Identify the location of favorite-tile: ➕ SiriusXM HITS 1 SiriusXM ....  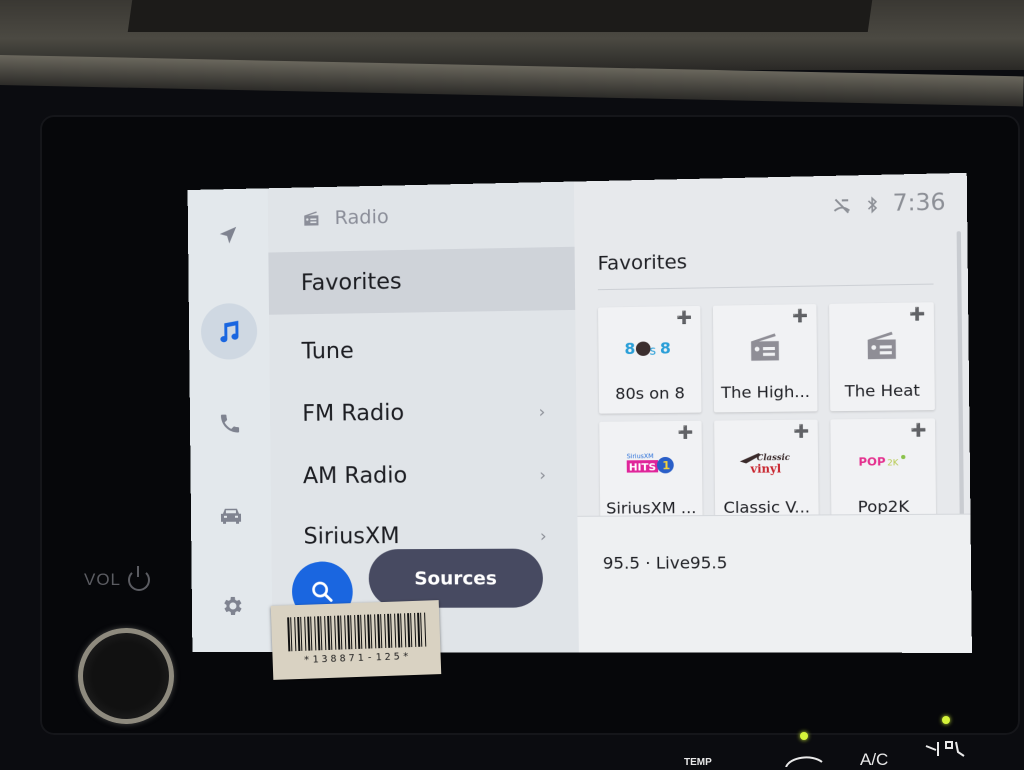
(651, 474).